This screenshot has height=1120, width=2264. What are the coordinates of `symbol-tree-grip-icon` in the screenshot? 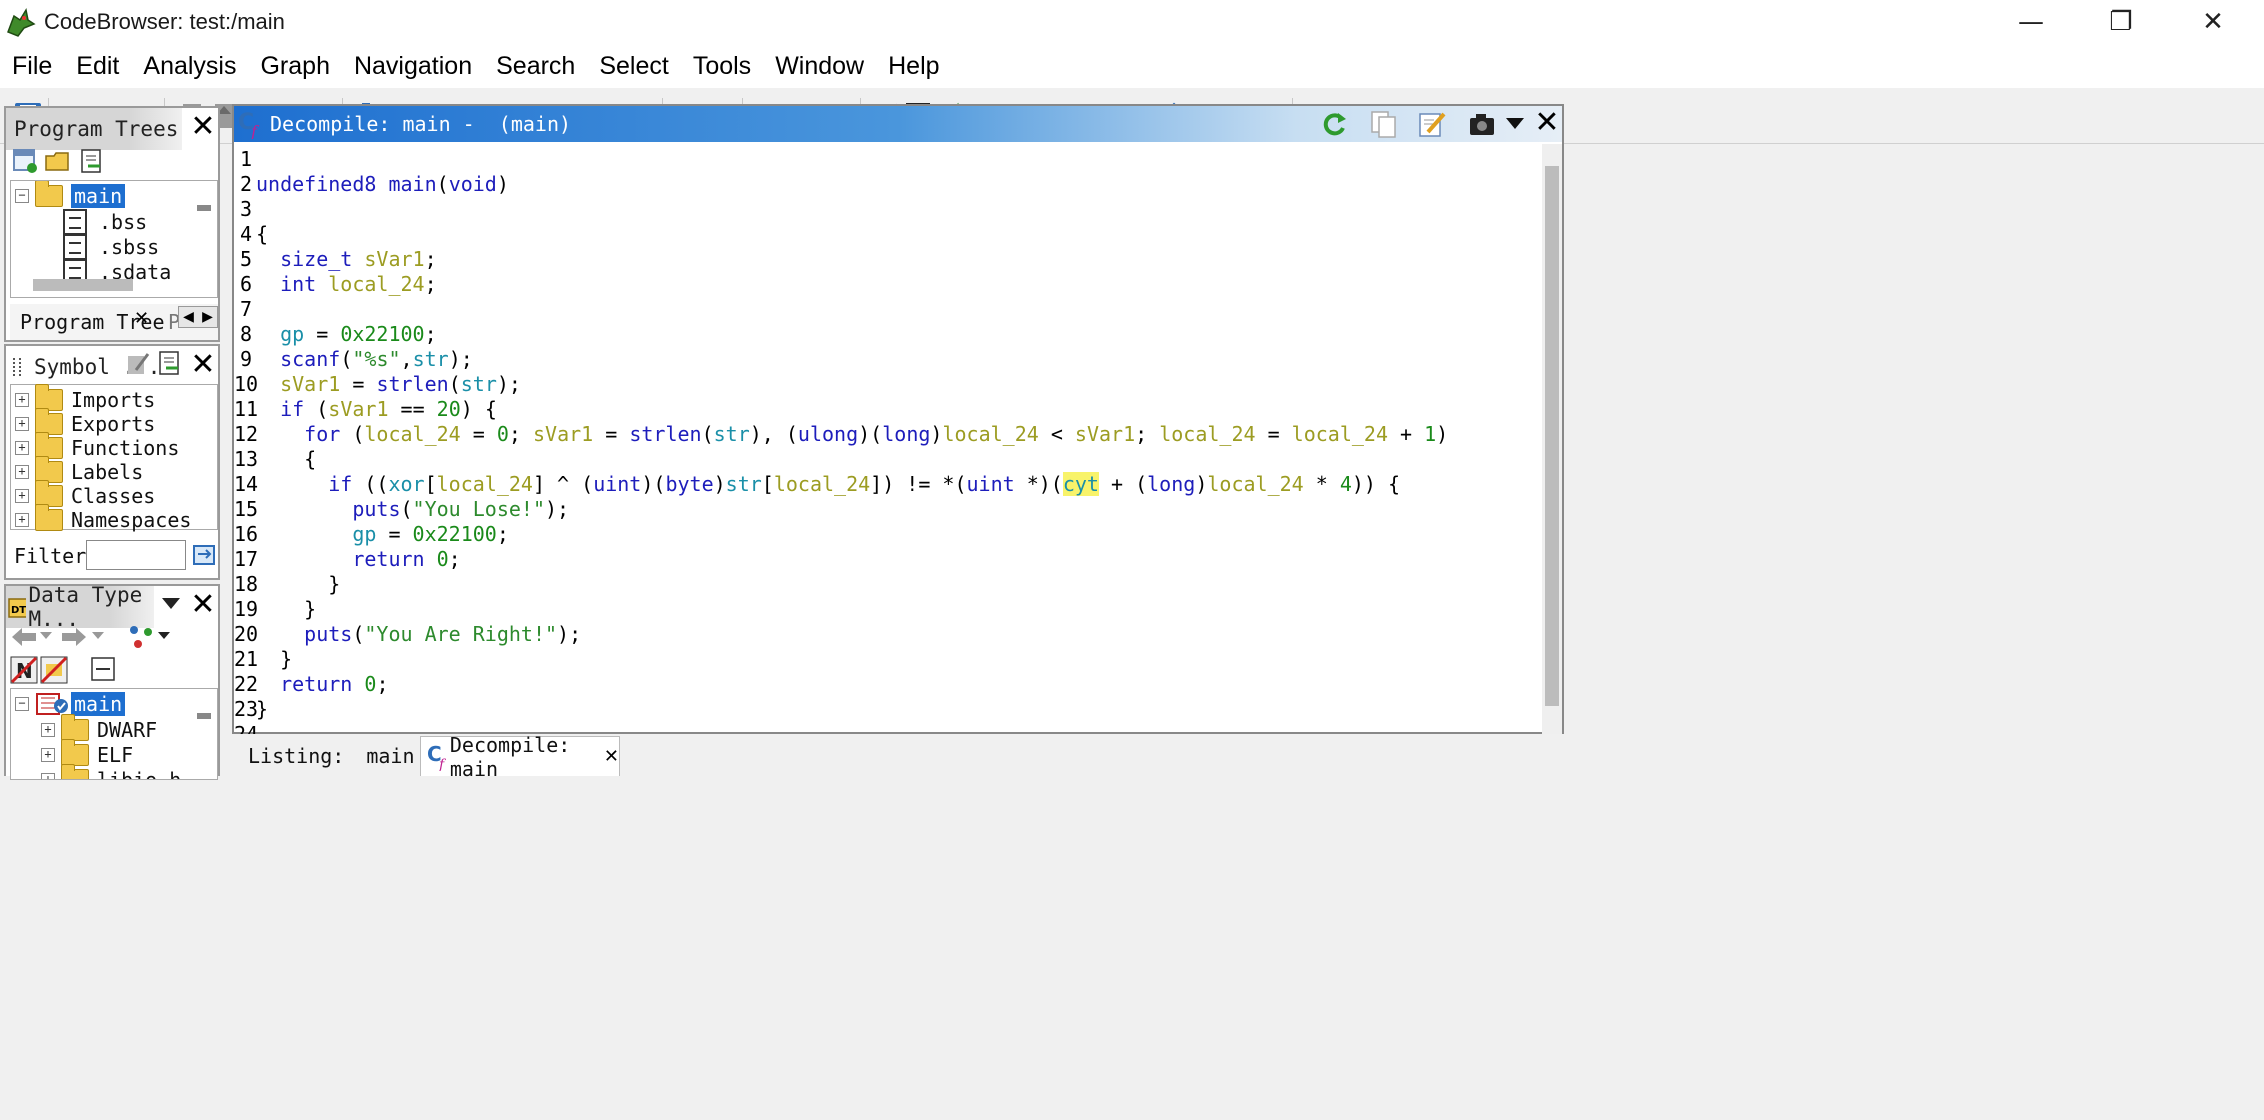 It's located at (17, 367).